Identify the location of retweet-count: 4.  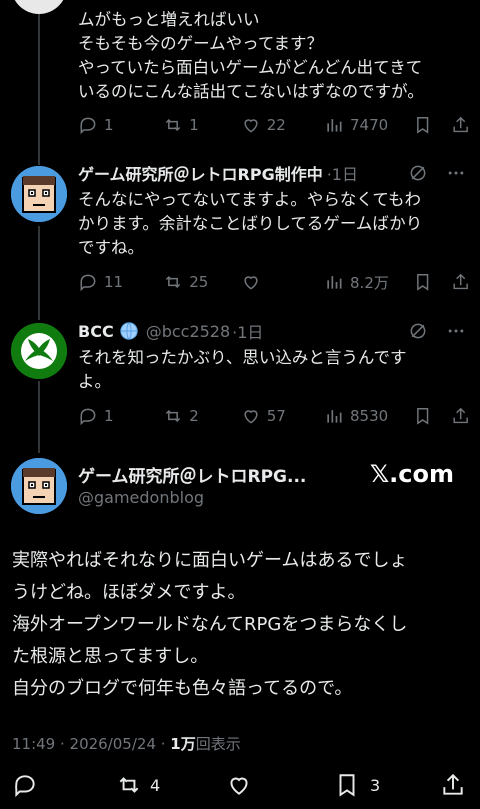
(155, 785).